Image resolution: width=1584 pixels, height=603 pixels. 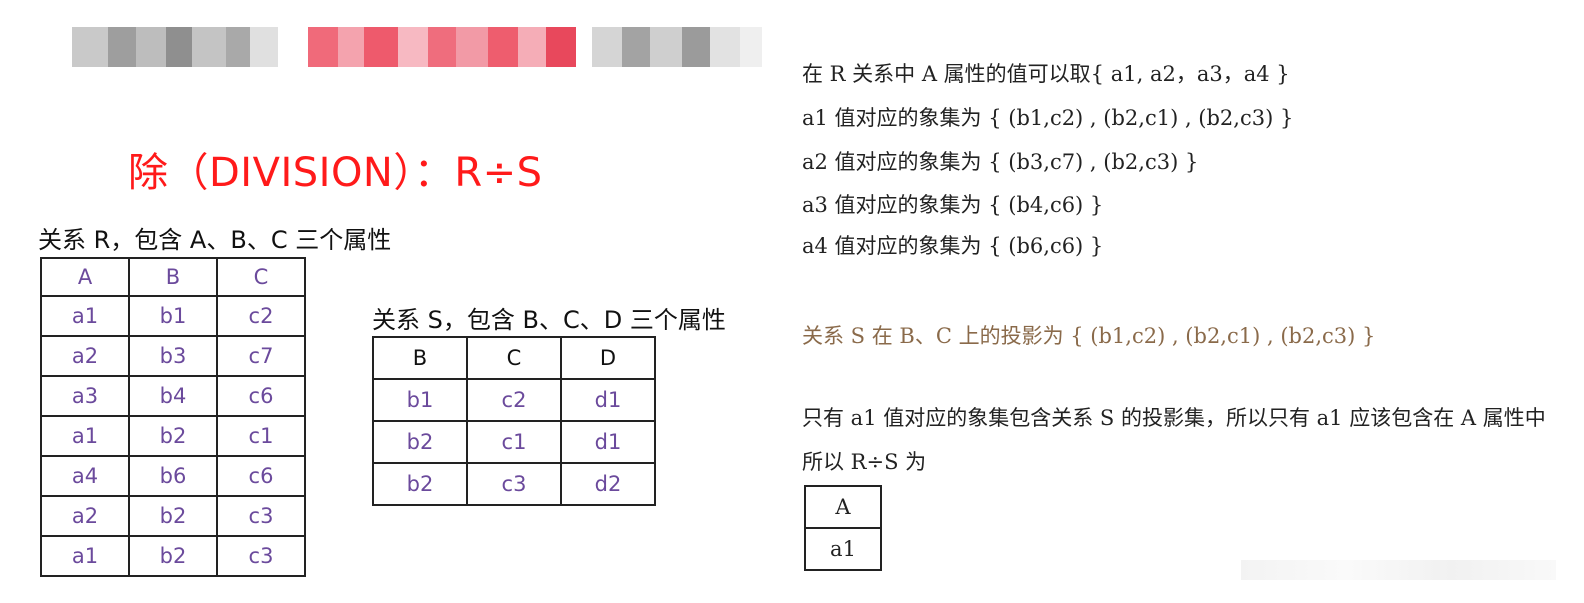 What do you see at coordinates (85, 396) in the screenshot?
I see `table-cell: a3` at bounding box center [85, 396].